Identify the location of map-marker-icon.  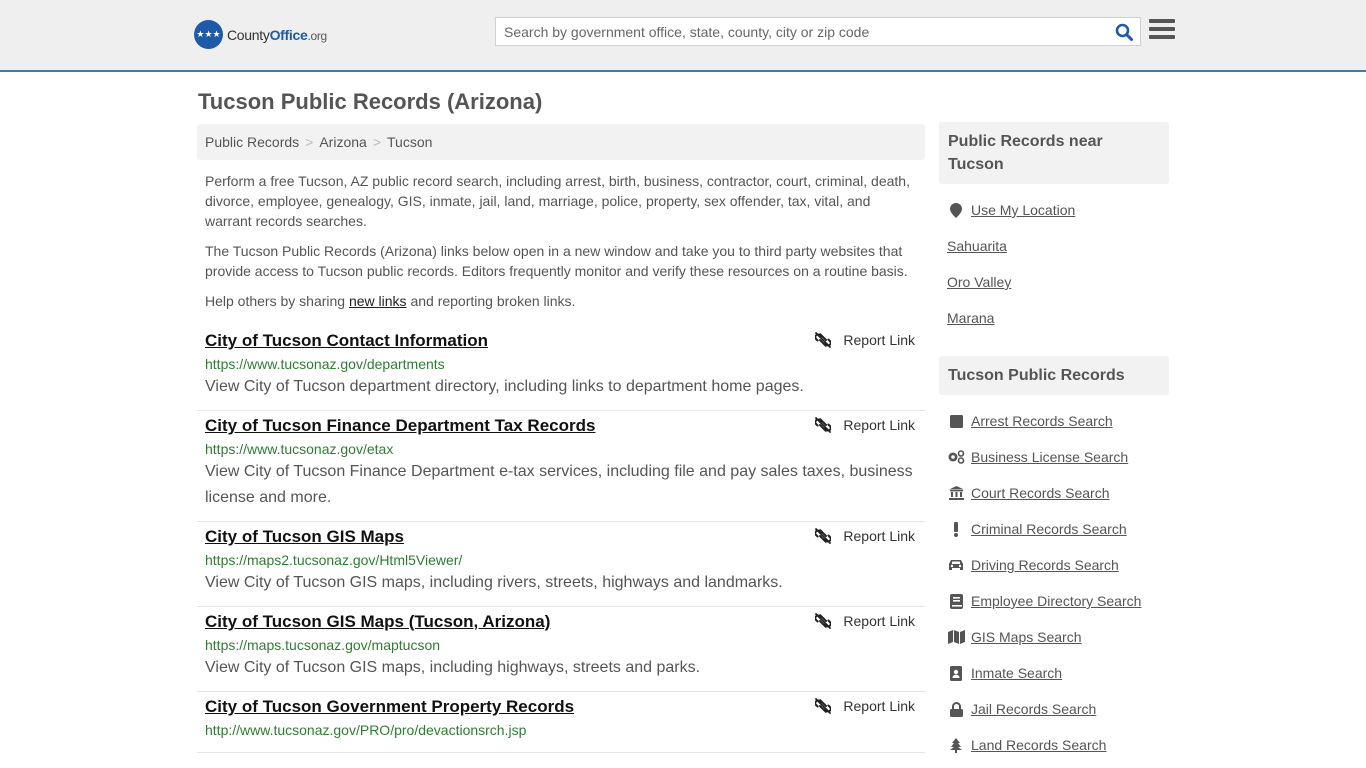
(956, 210).